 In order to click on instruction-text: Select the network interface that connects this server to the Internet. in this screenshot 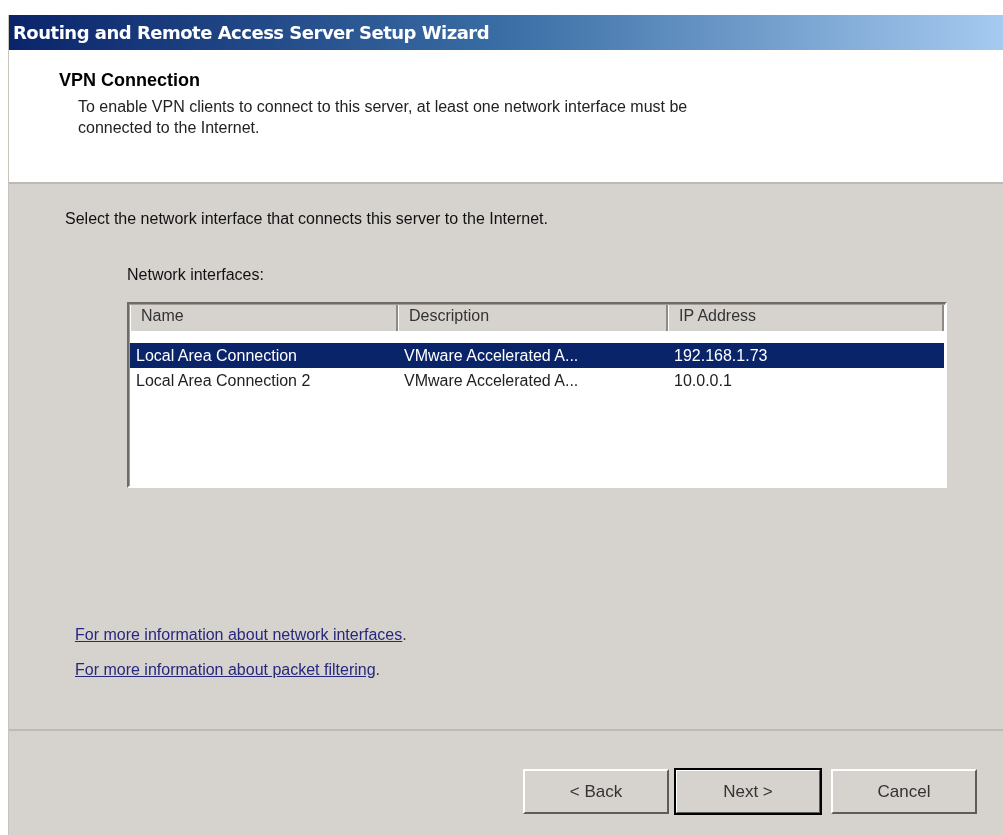, I will do `click(307, 219)`.